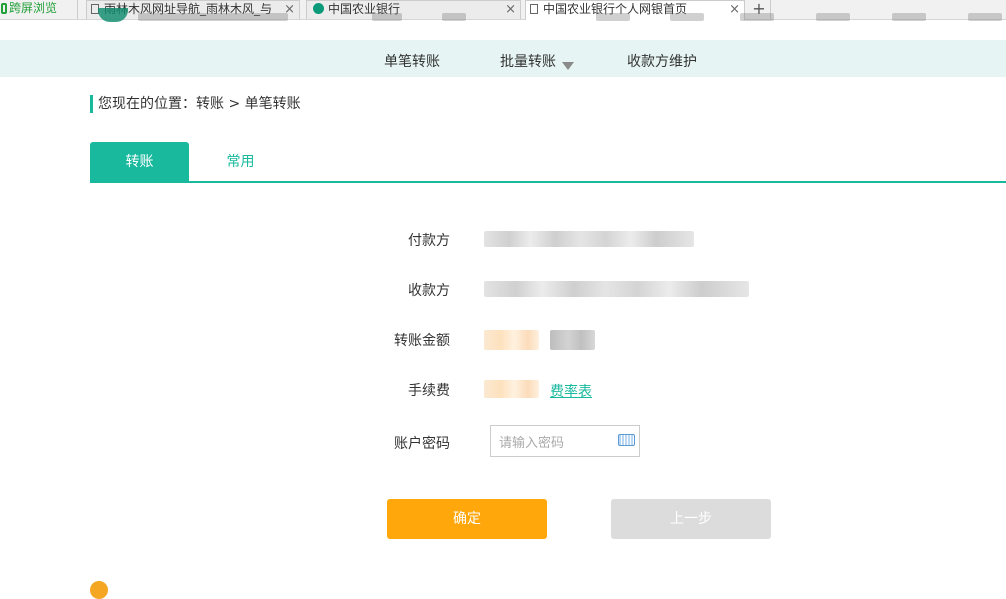 This screenshot has width=1006, height=599. I want to click on browser-tab-cross-screen: 跨屏浏览, so click(39, 9).